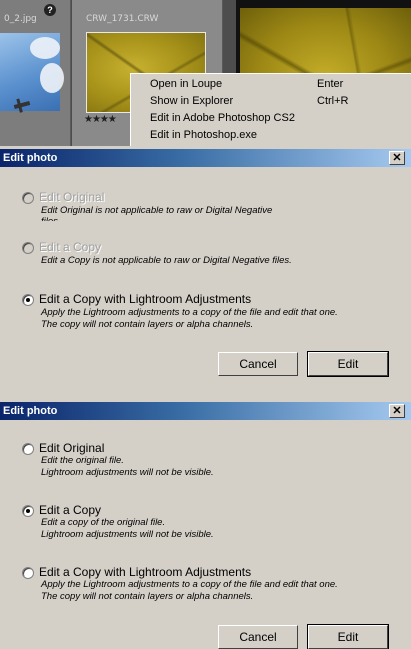  What do you see at coordinates (203, 135) in the screenshot?
I see `menu-item-edit-in-photoshop-exe: Edit in Photoshop.exe` at bounding box center [203, 135].